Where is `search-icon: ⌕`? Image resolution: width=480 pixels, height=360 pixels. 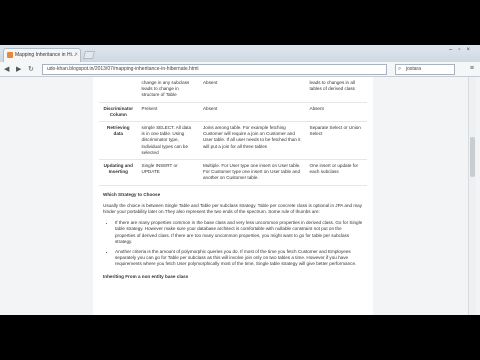
search-icon: ⌕ is located at coordinates (400, 69).